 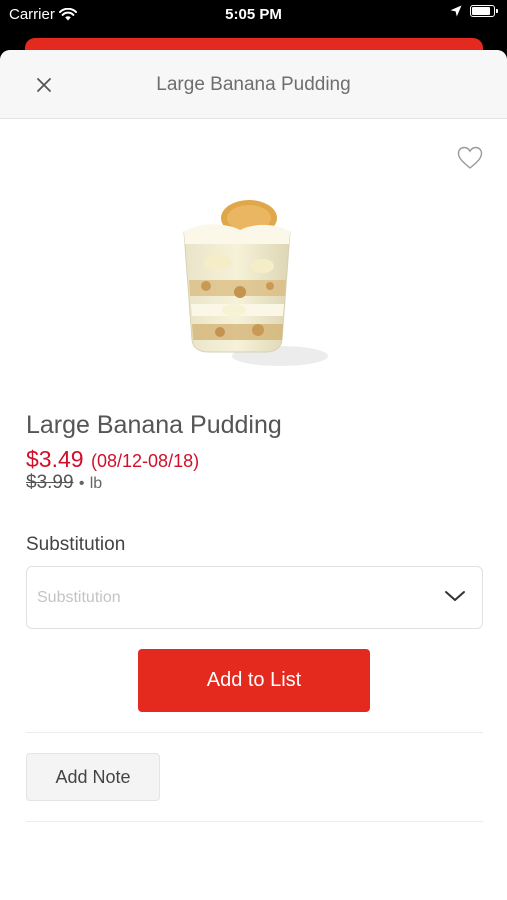 I want to click on battery-level, so click(x=481, y=11).